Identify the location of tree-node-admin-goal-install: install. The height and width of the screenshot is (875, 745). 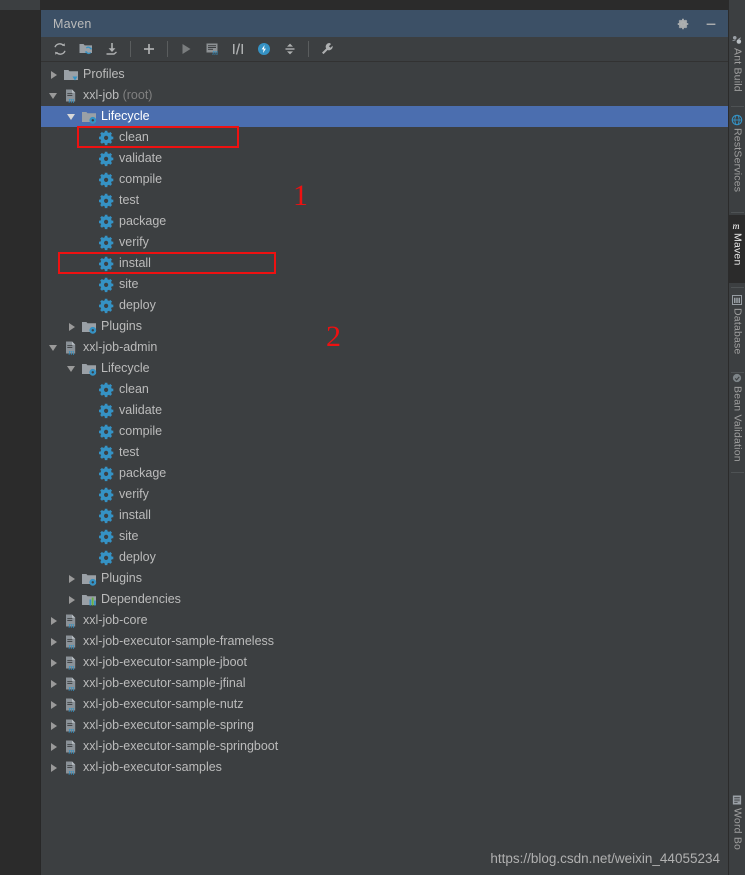
(384, 515).